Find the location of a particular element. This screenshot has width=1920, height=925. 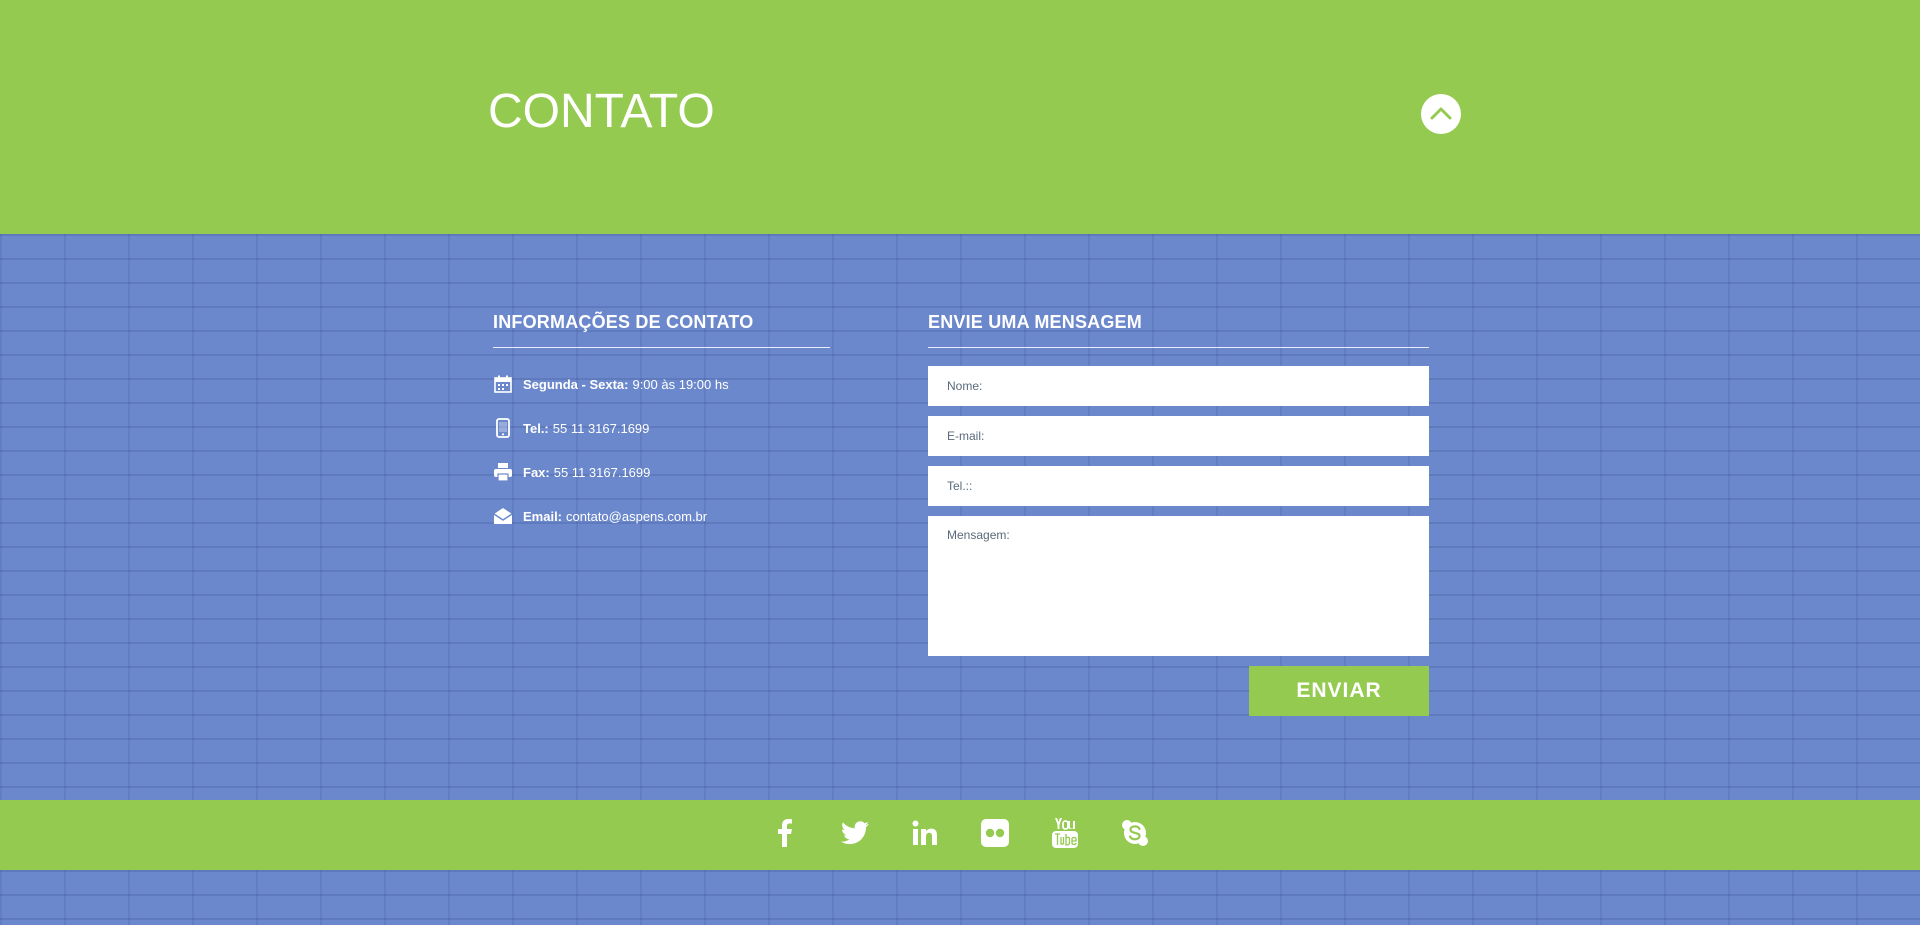

twitter-link is located at coordinates (855, 835).